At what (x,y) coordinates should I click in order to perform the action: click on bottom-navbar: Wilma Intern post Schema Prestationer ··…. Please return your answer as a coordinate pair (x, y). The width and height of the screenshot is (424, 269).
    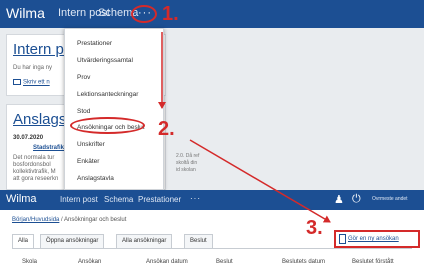
    Looking at the image, I should click on (212, 200).